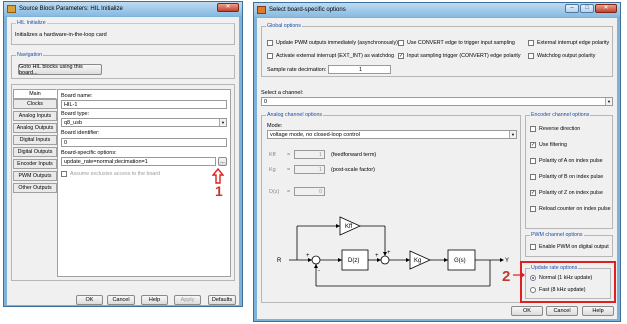  What do you see at coordinates (115, 174) in the screenshot?
I see `exclusive-access-label: Assume exclusive access to the board` at bounding box center [115, 174].